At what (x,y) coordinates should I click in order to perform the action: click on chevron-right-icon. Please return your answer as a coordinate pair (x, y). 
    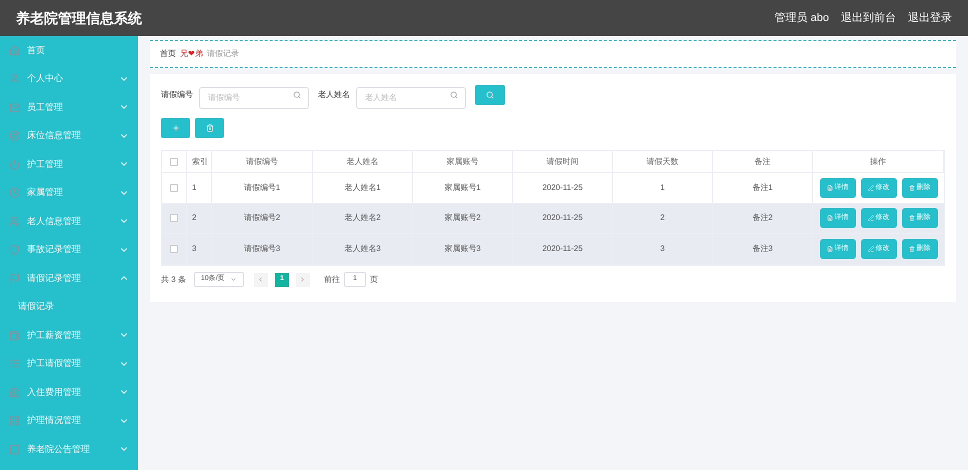
    Looking at the image, I should click on (302, 279).